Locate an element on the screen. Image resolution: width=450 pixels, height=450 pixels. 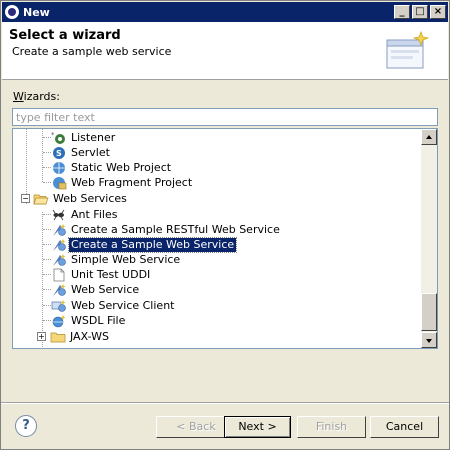
web-service-client-icon is located at coordinates (59, 306).